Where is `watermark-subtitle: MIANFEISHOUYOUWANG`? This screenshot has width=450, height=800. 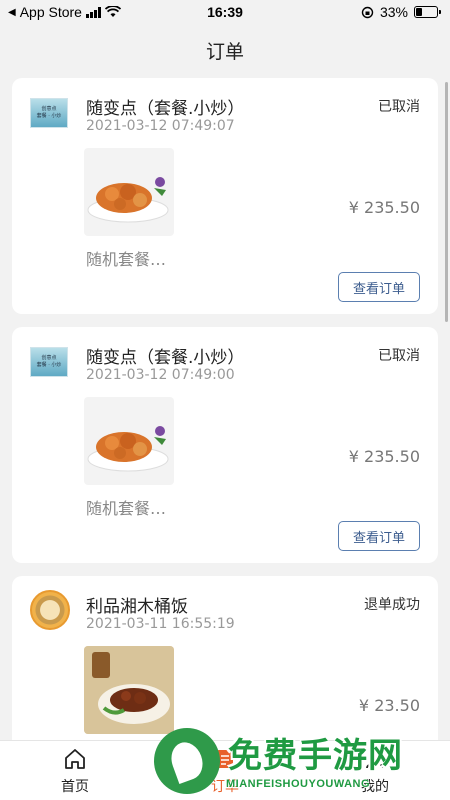 watermark-subtitle: MIANFEISHOUYOUWANG is located at coordinates (298, 784).